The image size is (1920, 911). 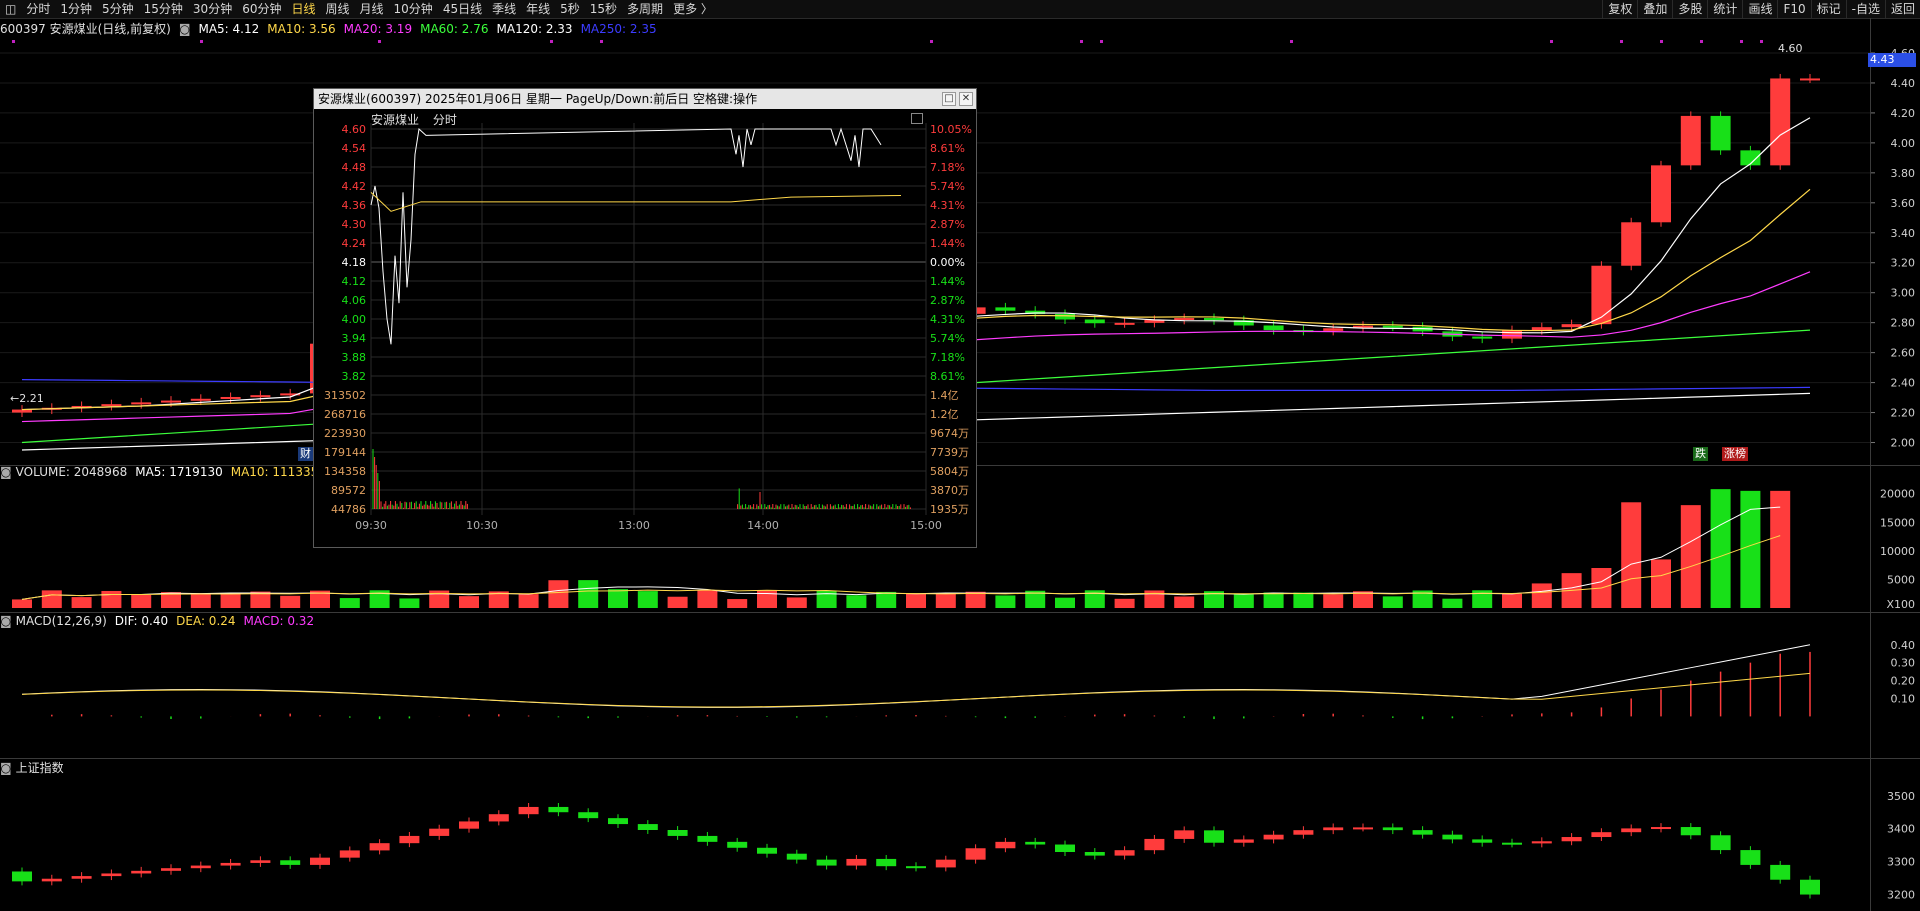 What do you see at coordinates (1897, 522) in the screenshot?
I see `volume-tick-label: 15000` at bounding box center [1897, 522].